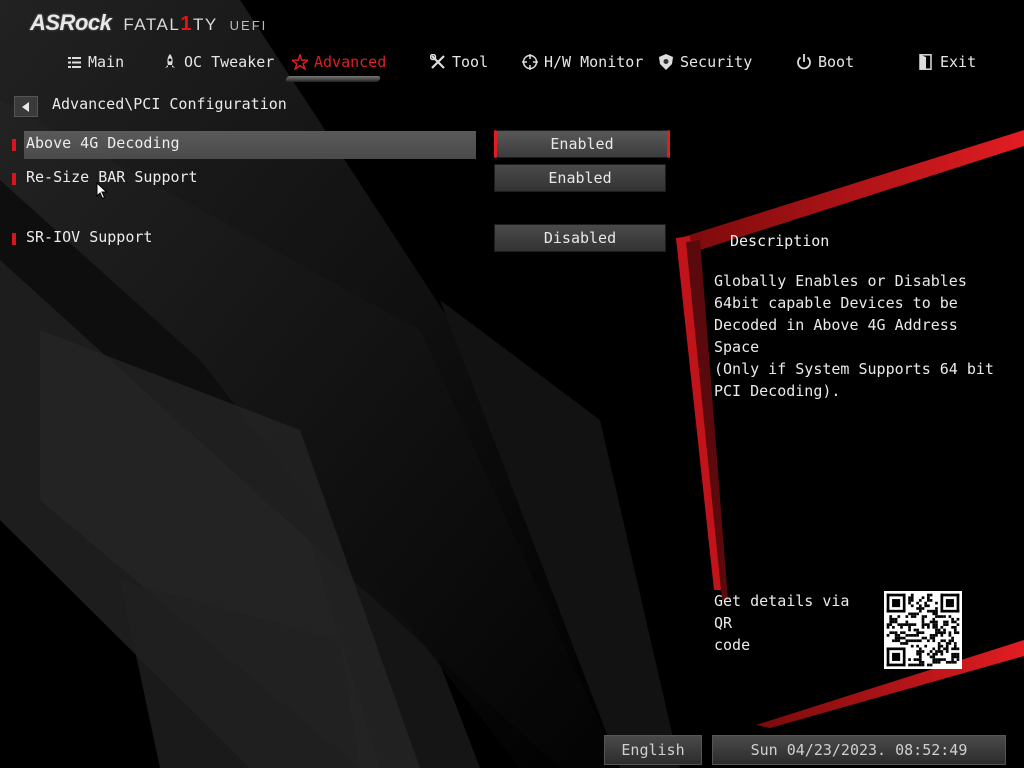  I want to click on list-icon, so click(74, 62).